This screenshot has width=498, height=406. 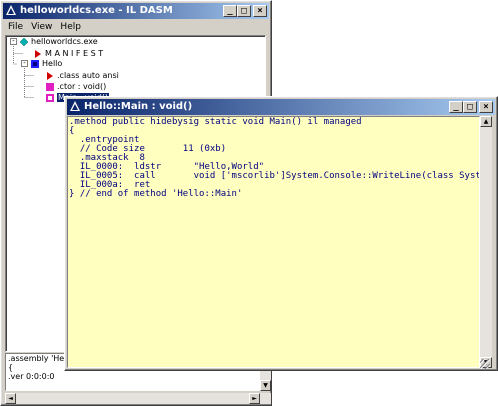 What do you see at coordinates (254, 398) in the screenshot?
I see `scroll-right-button: ►` at bounding box center [254, 398].